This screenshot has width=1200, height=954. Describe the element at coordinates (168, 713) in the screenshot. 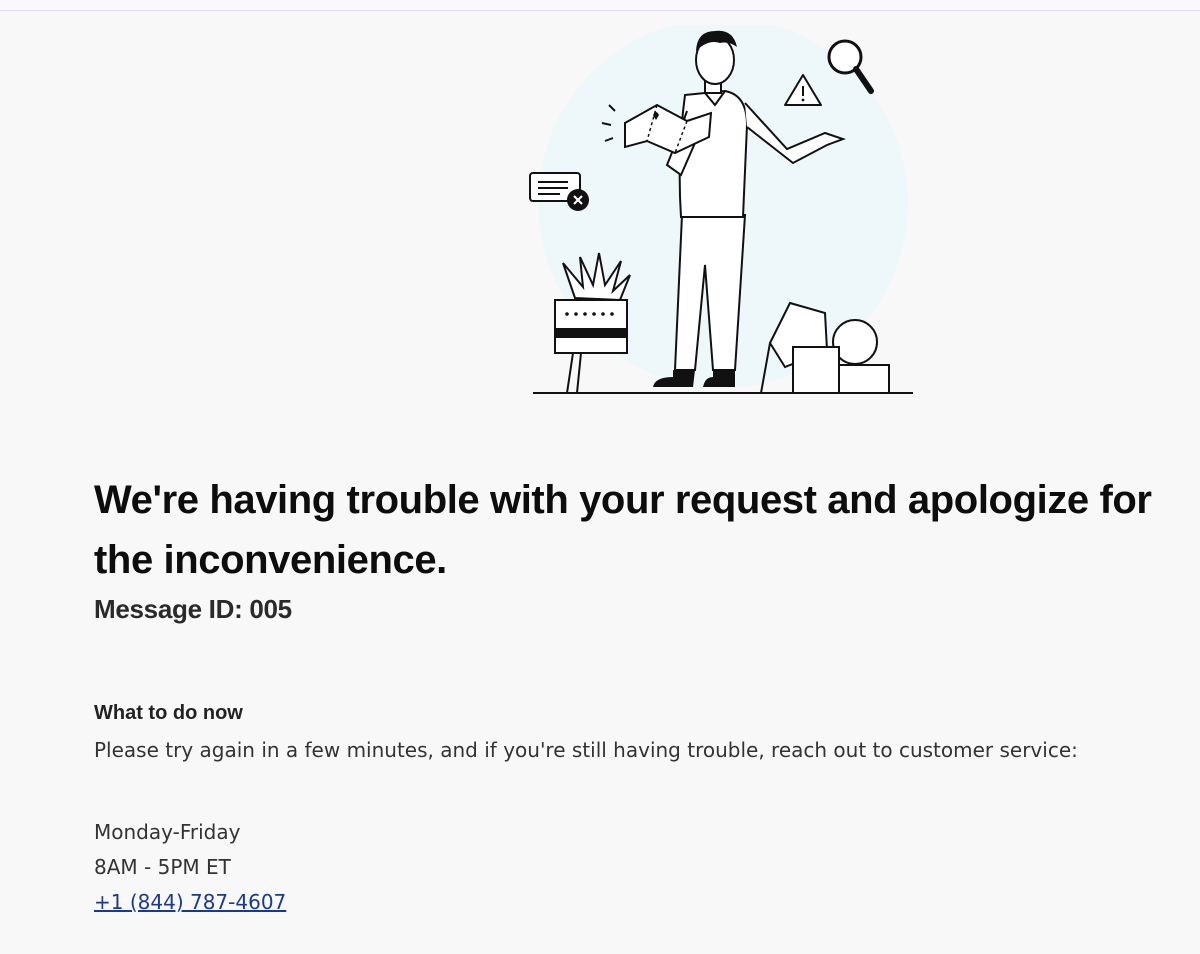

I see `what-to-do-heading: What to do now` at that location.